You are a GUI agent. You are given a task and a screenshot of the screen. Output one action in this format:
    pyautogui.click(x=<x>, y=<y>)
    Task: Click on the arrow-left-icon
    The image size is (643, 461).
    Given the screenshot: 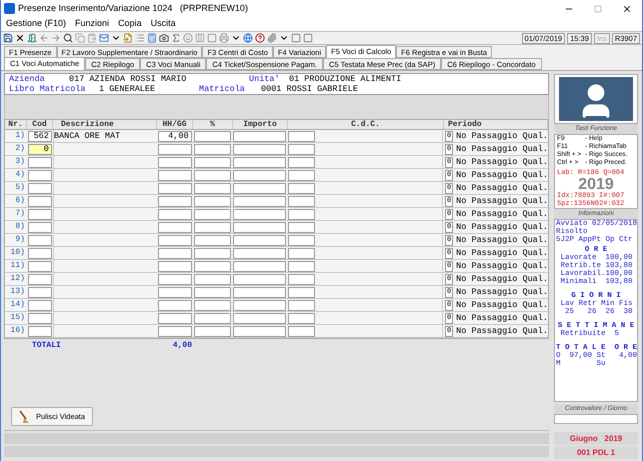 What is the action you would take?
    pyautogui.click(x=44, y=38)
    